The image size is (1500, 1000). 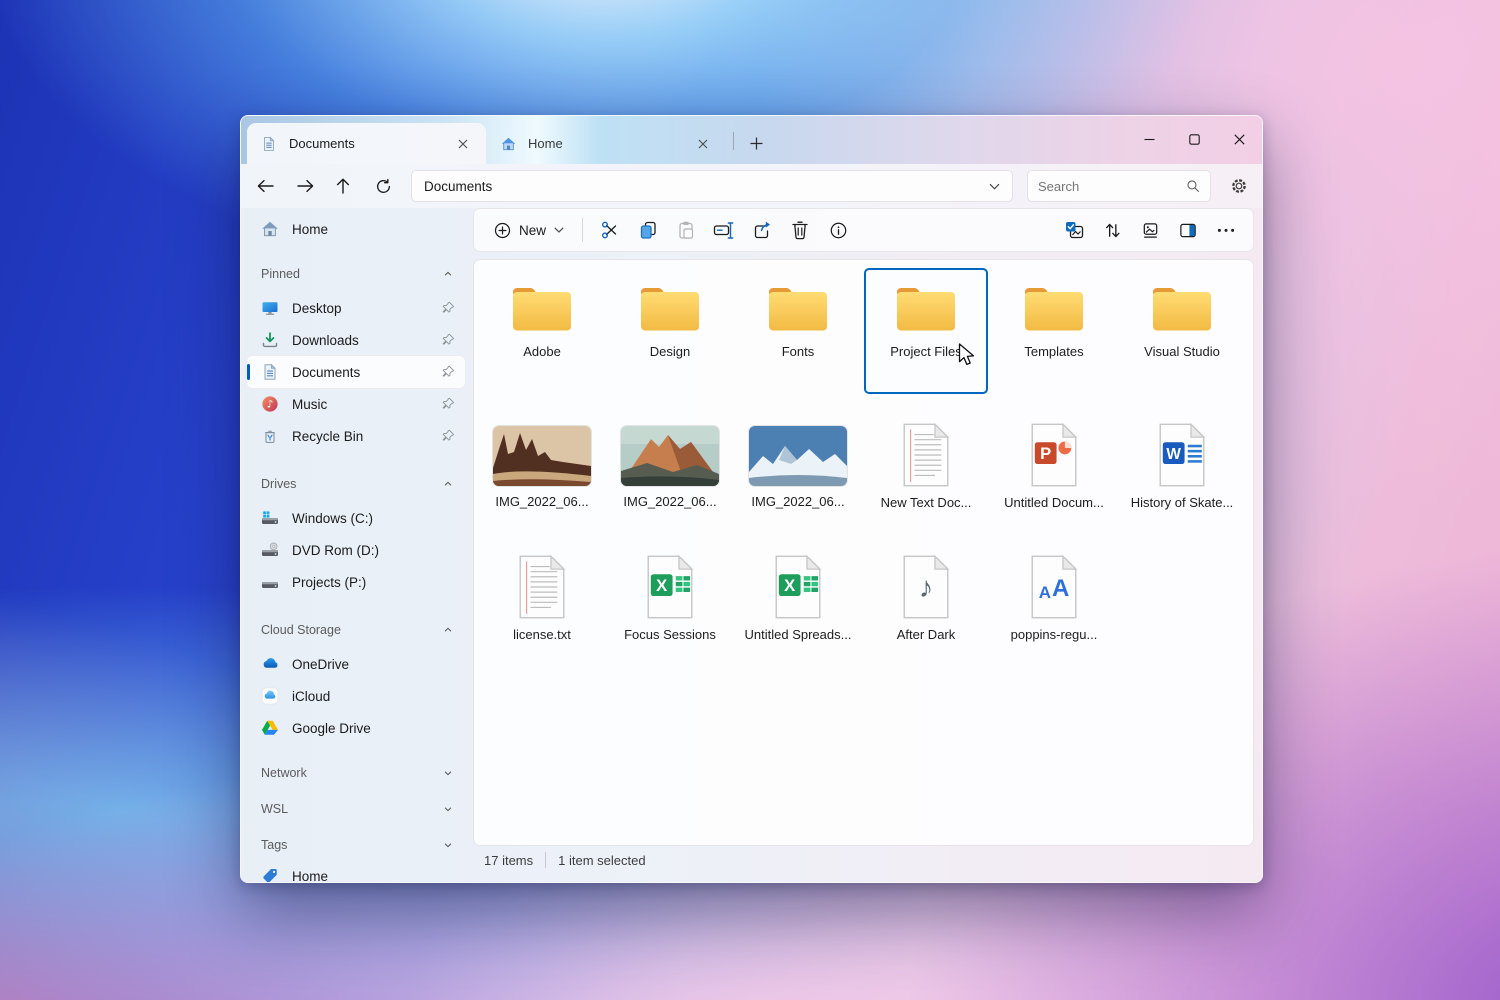 What do you see at coordinates (610, 230) in the screenshot?
I see `cut-button` at bounding box center [610, 230].